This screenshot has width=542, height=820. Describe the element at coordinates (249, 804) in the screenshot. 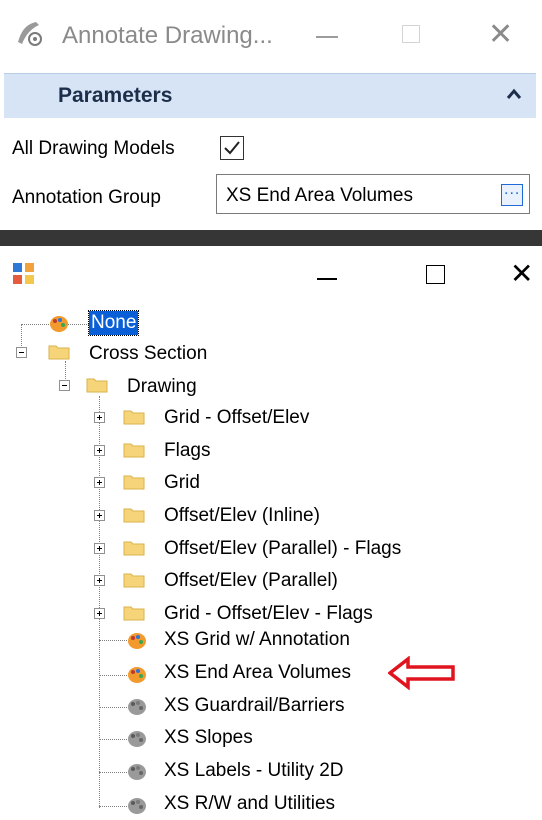

I see `tree-node-annotation-group: XS R/W and Utilities` at that location.